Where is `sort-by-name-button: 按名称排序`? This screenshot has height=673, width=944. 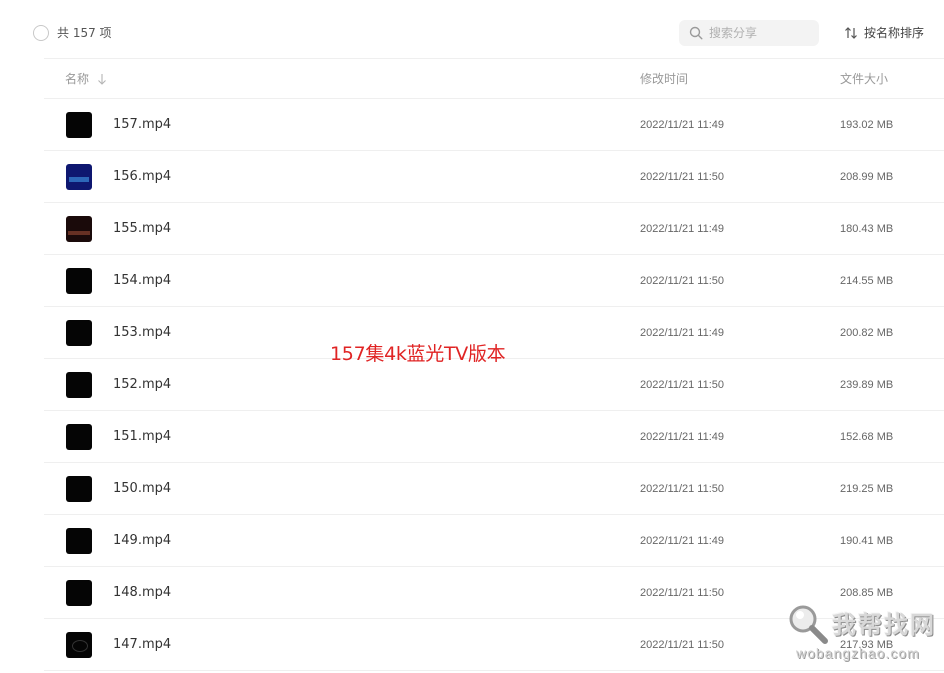
sort-by-name-button: 按名称排序 is located at coordinates (884, 33).